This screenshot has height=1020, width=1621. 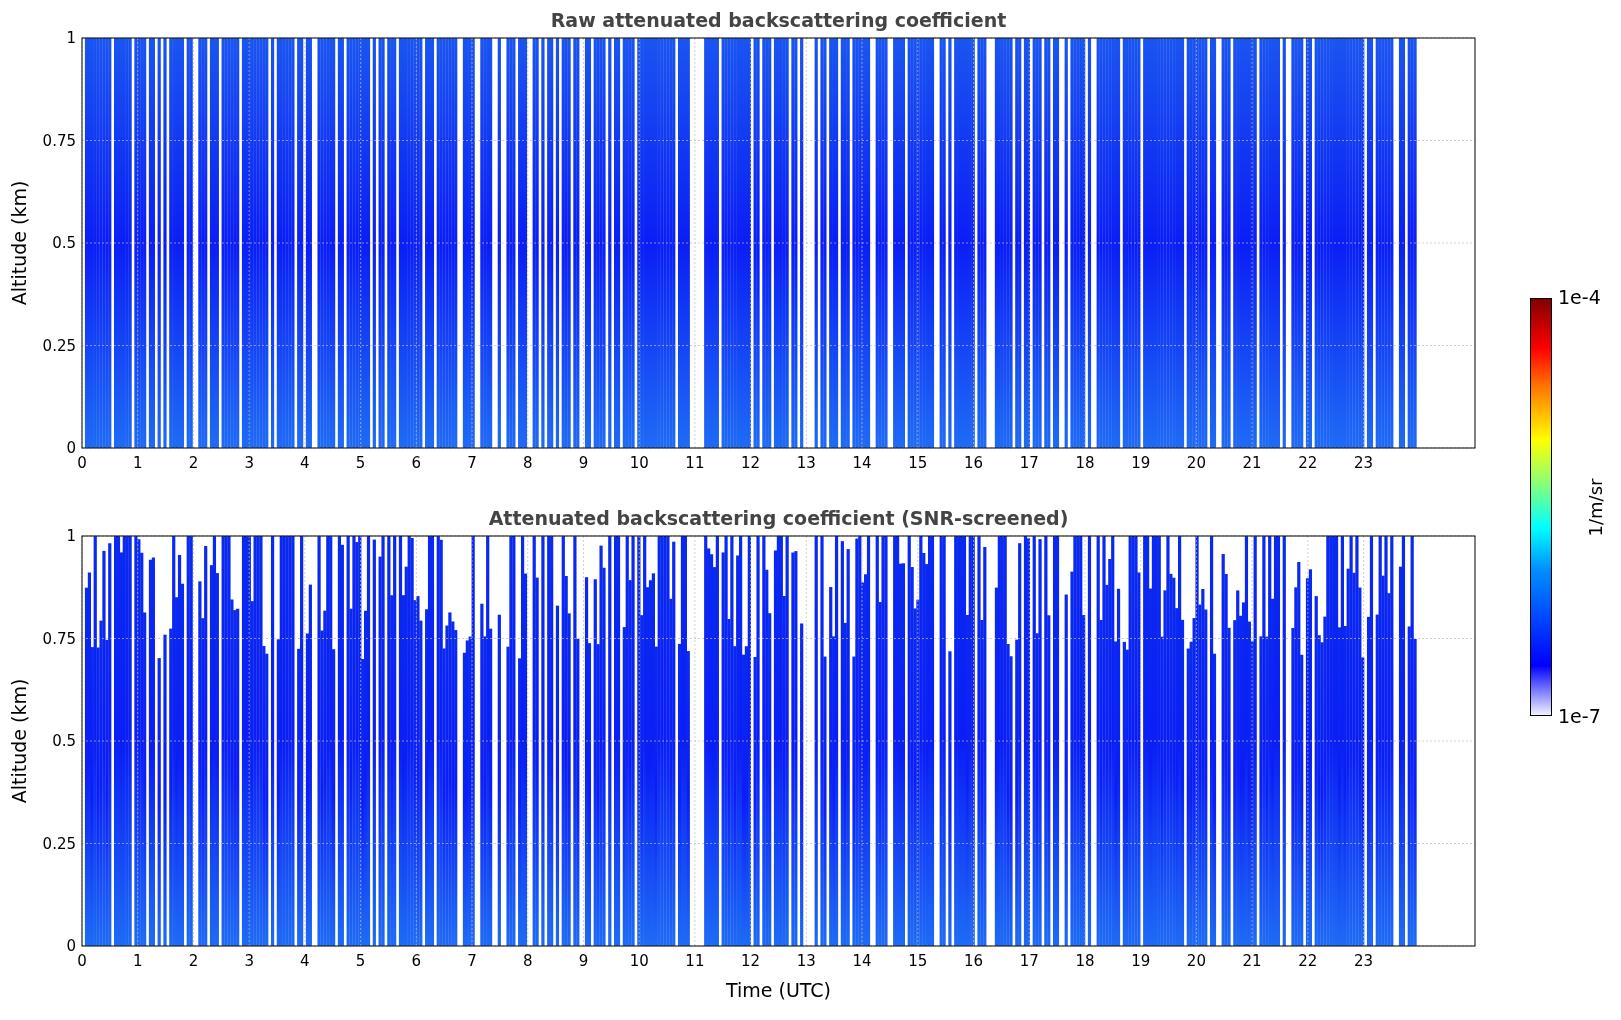 What do you see at coordinates (1596, 507) in the screenshot?
I see `colorbar-label: 1/m/sr` at bounding box center [1596, 507].